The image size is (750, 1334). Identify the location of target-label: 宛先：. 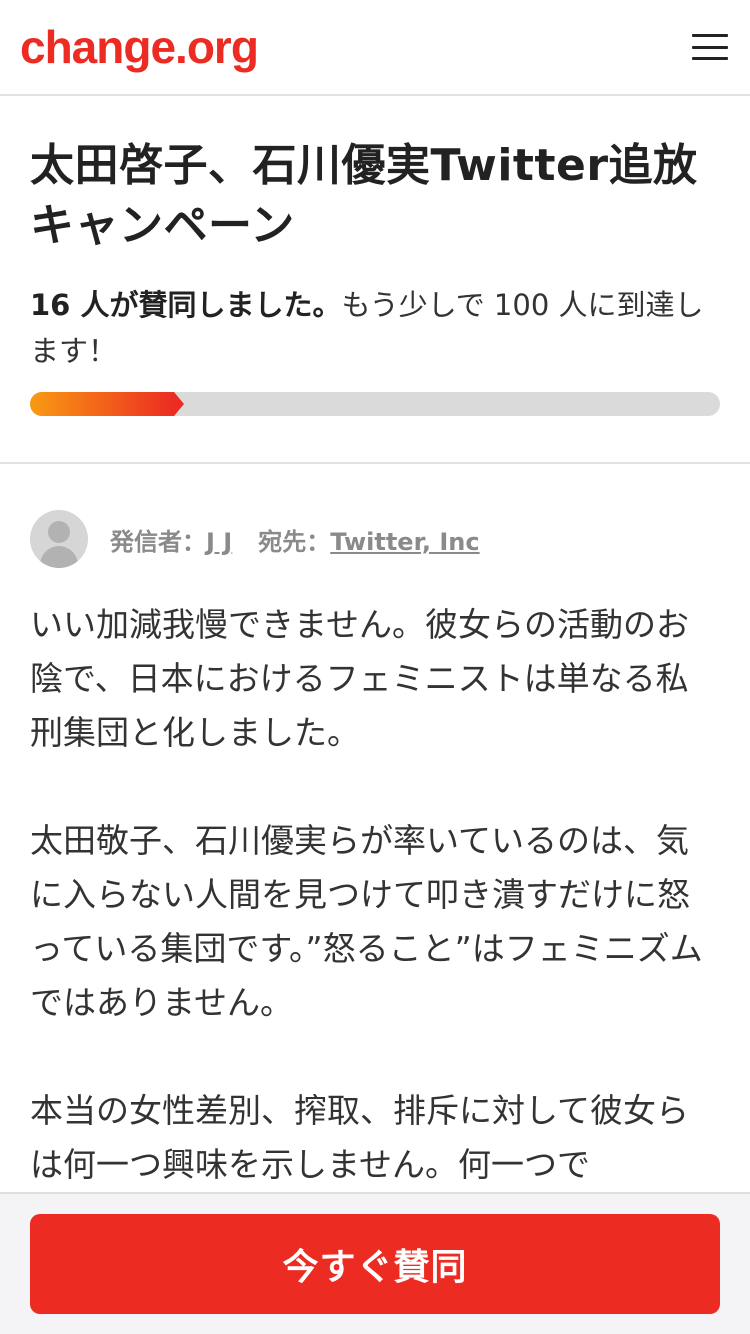
(294, 541).